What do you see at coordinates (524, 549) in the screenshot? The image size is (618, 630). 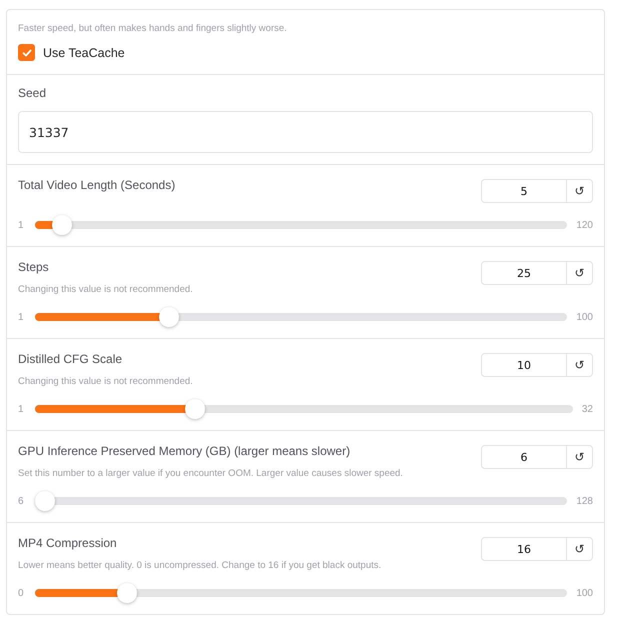 I see `number-input: 16` at bounding box center [524, 549].